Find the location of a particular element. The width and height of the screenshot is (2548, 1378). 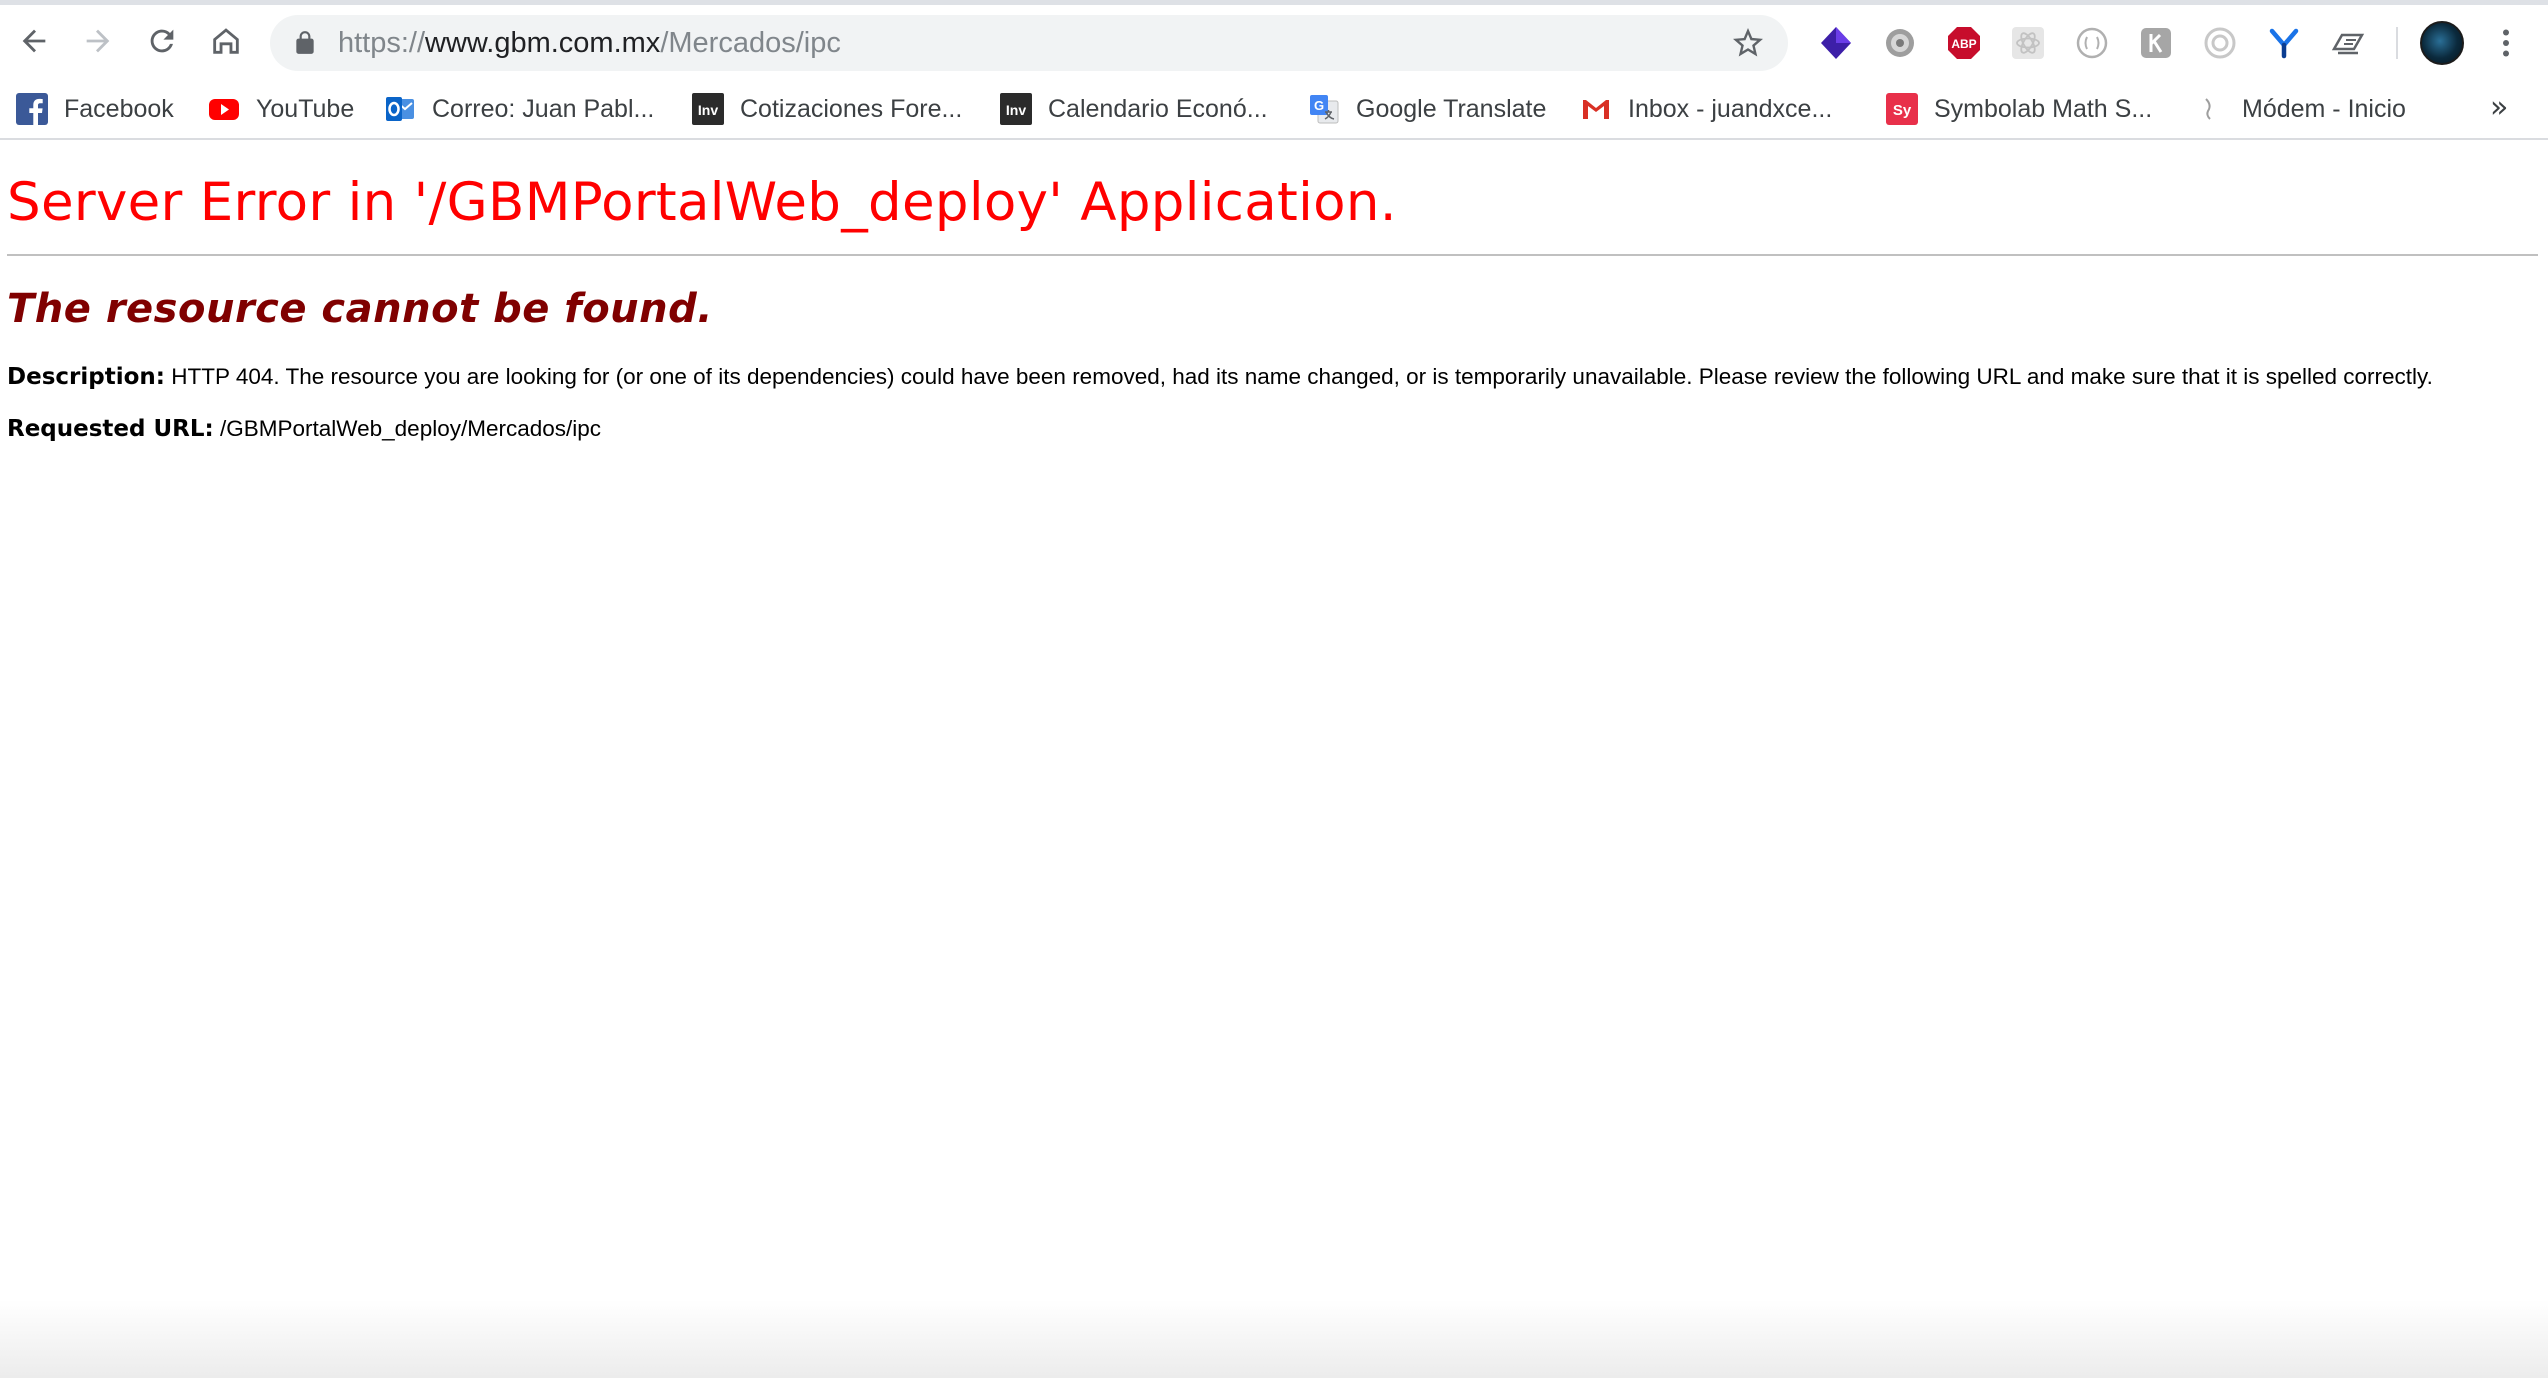

bookmark-google-translate: G Google Translate is located at coordinates (1427, 109).